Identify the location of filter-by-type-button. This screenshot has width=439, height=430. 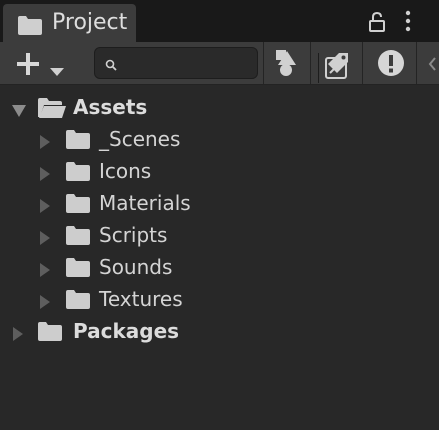
(286, 63).